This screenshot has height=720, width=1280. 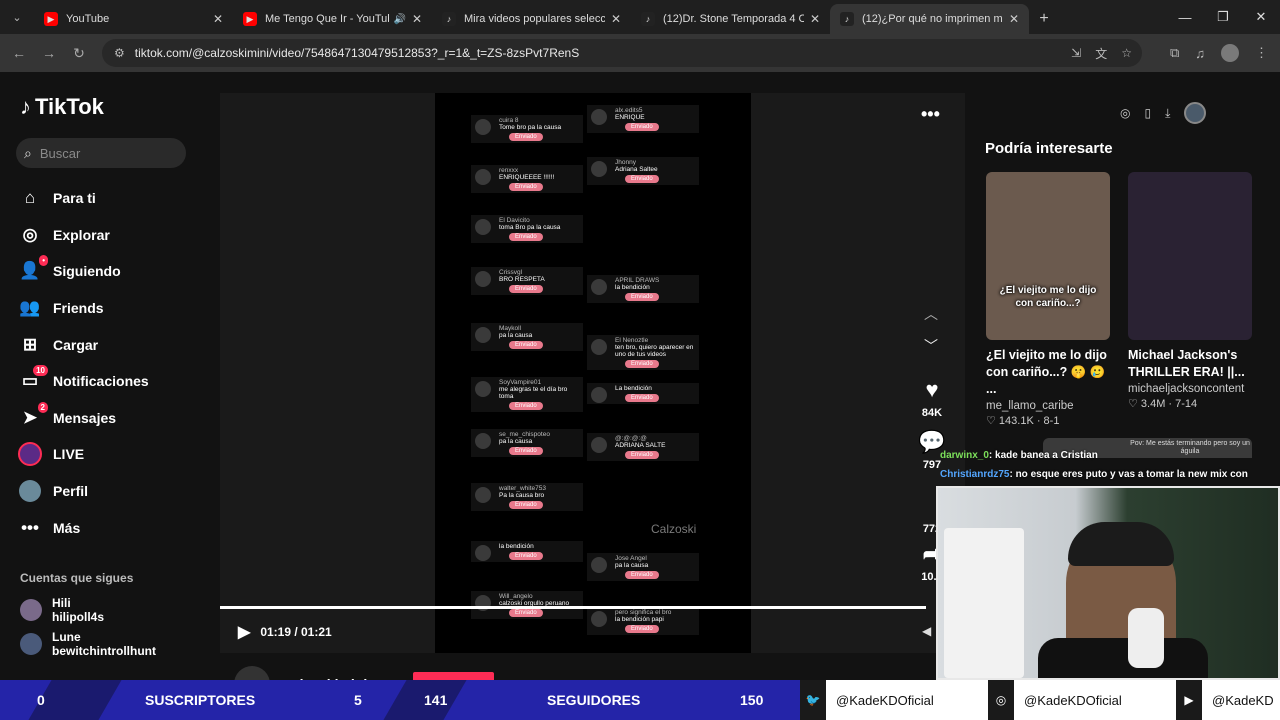 I want to click on recommendation-user: me_llamo_caribe, so click(x=1030, y=406).